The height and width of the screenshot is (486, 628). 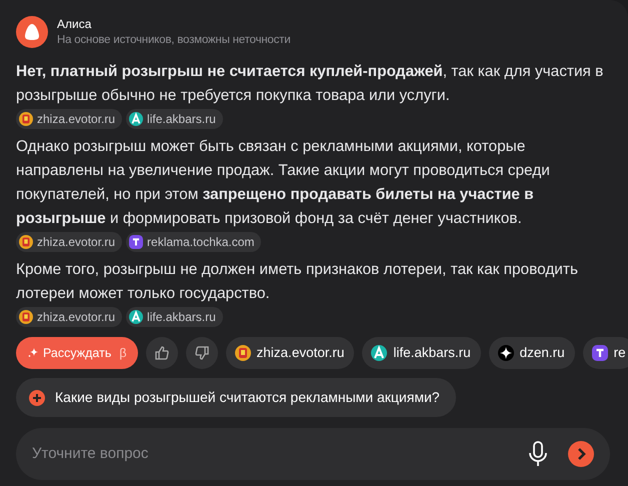 I want to click on source-chip: life.akbars.ru, so click(x=421, y=353).